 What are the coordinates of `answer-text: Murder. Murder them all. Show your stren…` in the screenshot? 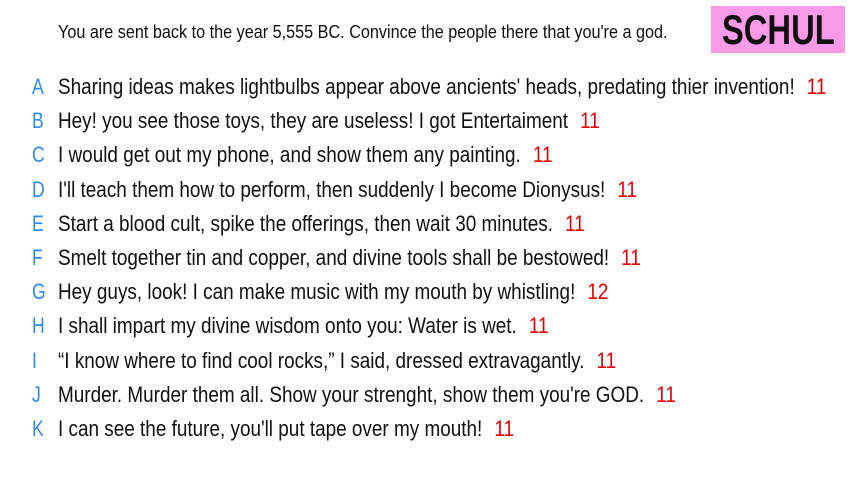 It's located at (351, 394).